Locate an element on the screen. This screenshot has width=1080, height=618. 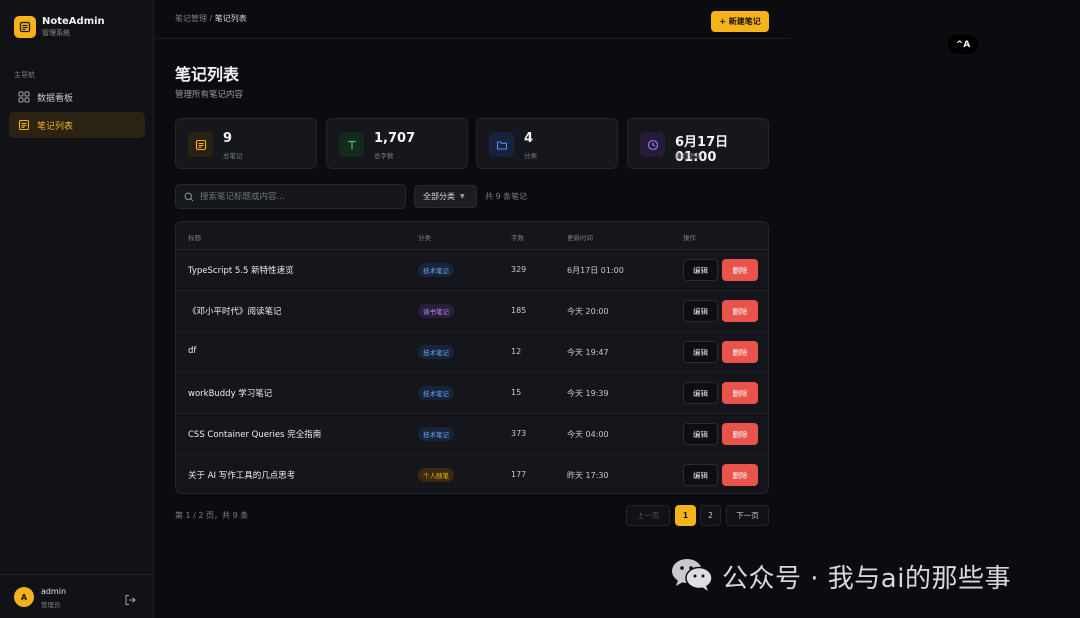
category-filter-select: 全部分类 ▼ is located at coordinates (445, 196).